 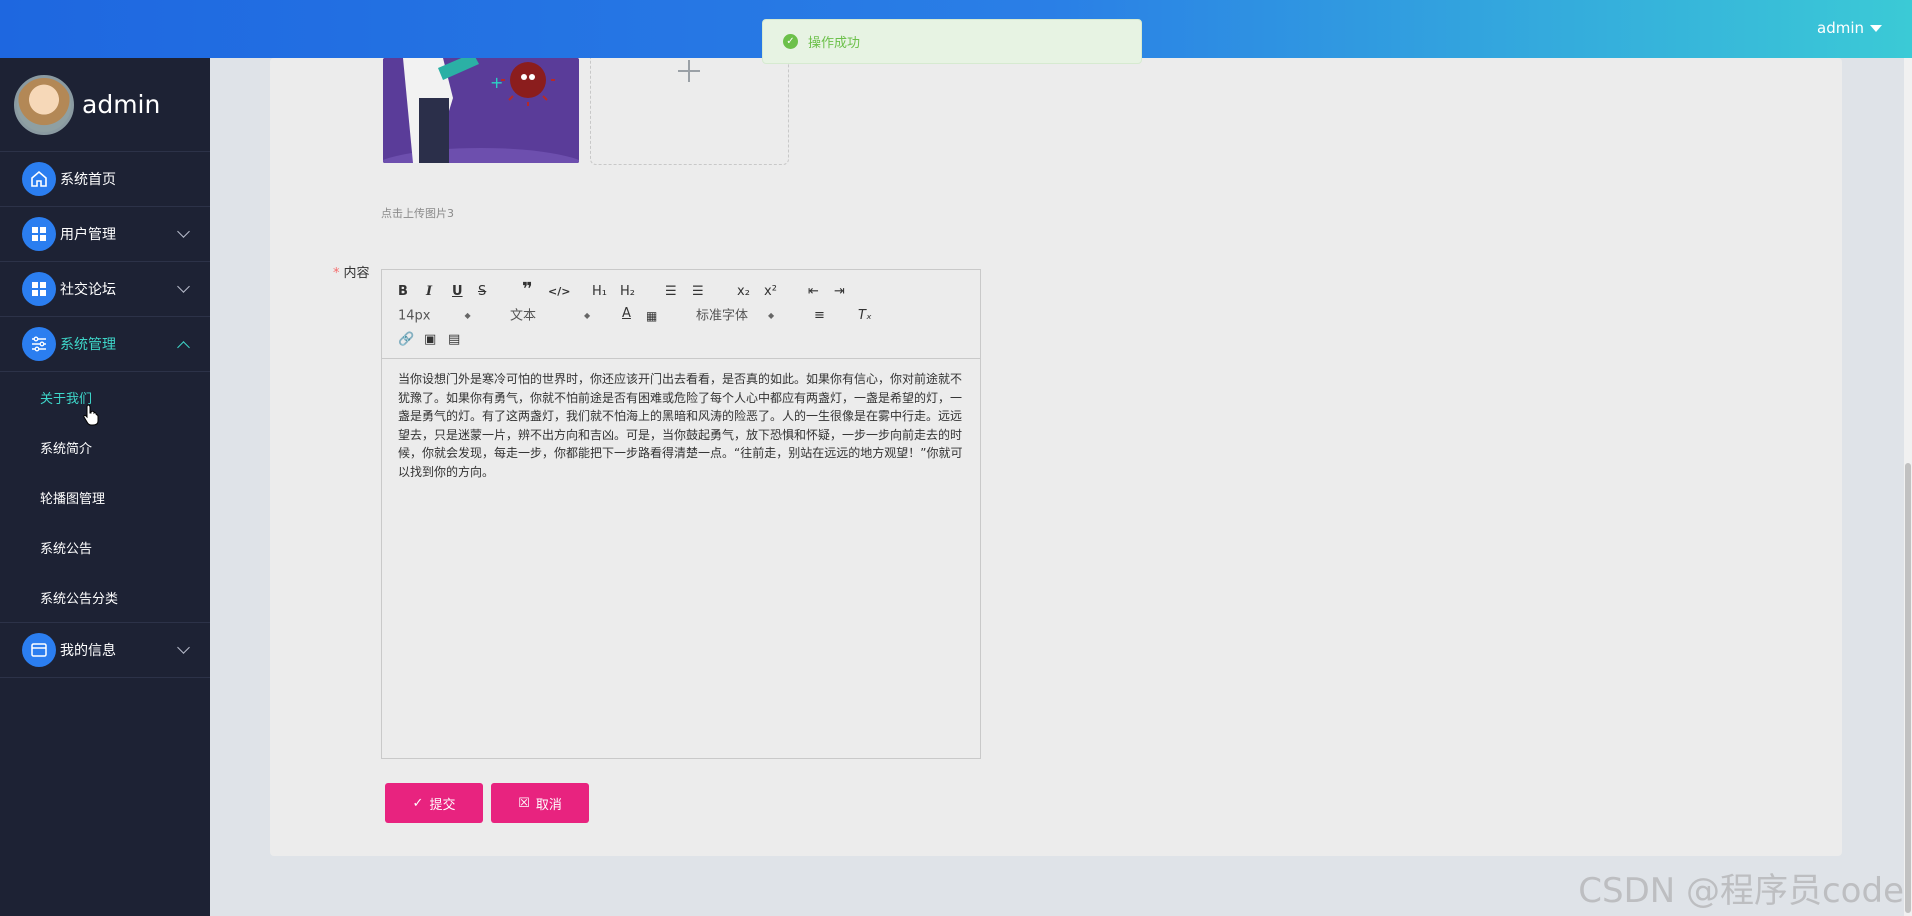 What do you see at coordinates (1741, 891) in the screenshot?
I see `watermark: CSDN @程序员code` at bounding box center [1741, 891].